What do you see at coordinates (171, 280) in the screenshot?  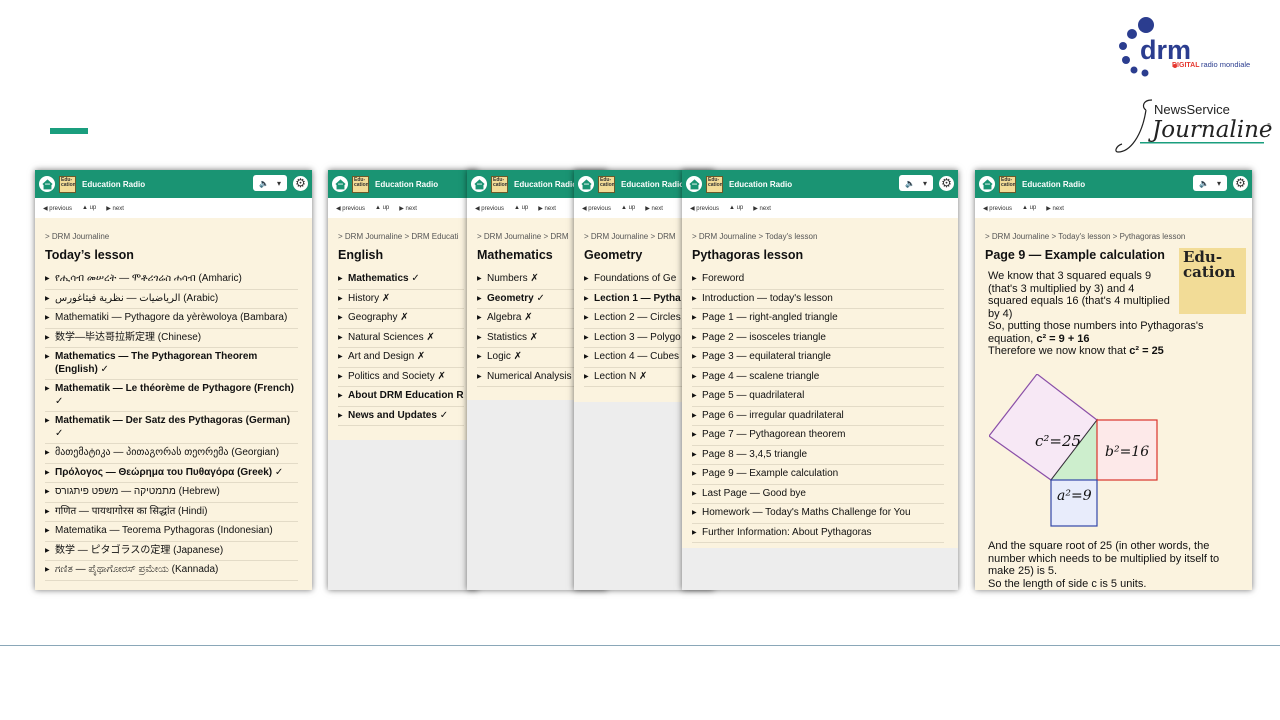 I see `list-item: የሒሳብ መሠረት — ሞቶሪጎሬስ ሐሳብ (Amharic)` at bounding box center [171, 280].